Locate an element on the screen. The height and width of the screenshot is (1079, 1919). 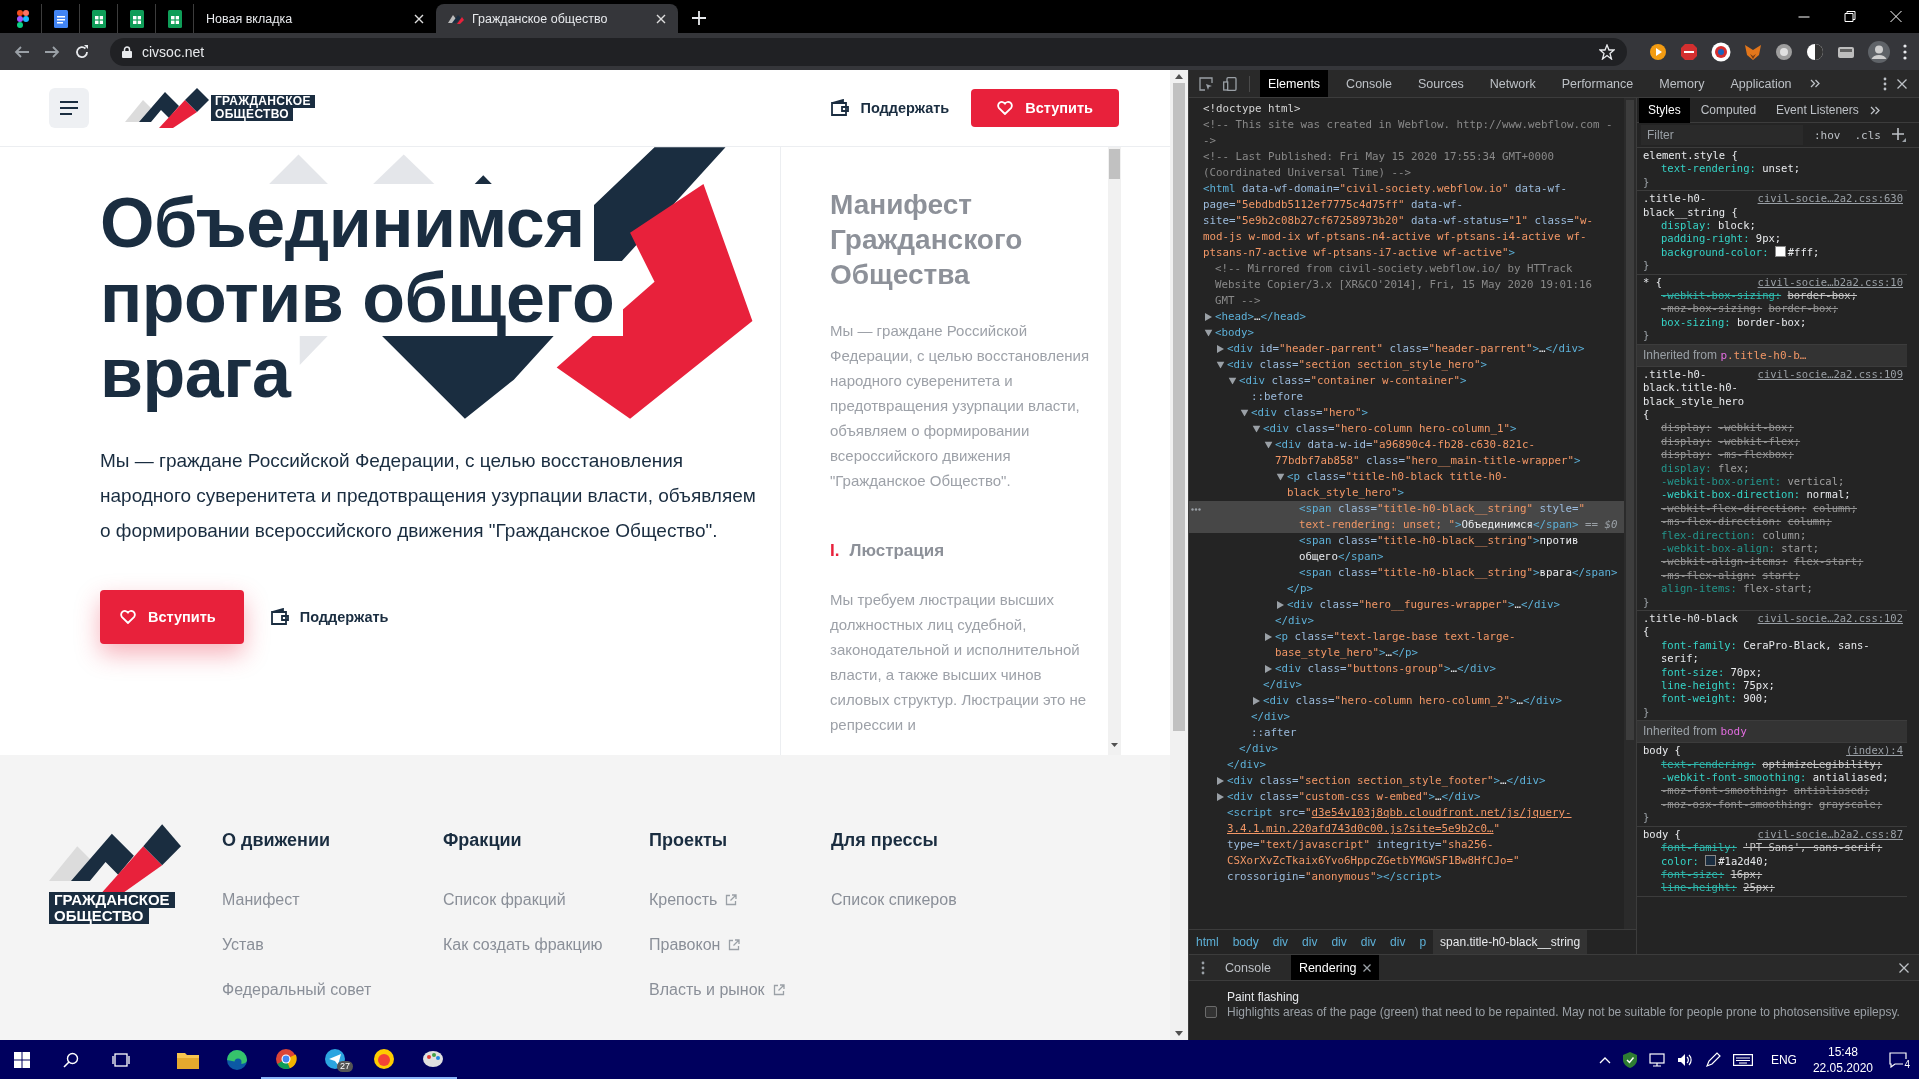
devtools-tab: Network is located at coordinates (1512, 83).